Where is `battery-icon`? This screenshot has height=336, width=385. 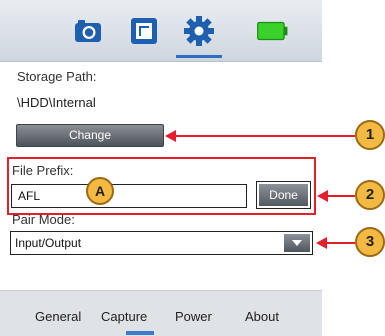 battery-icon is located at coordinates (272, 31).